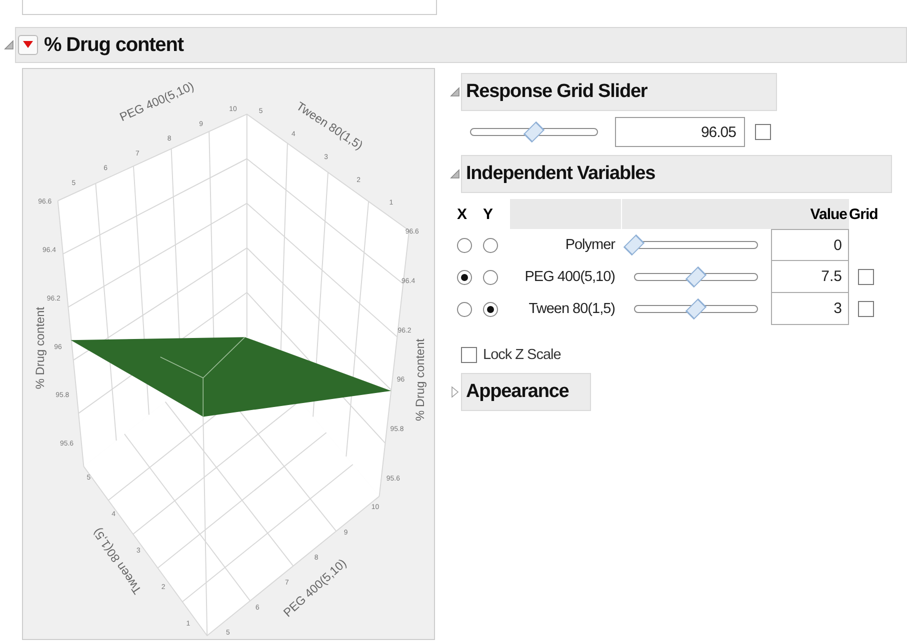 The image size is (907, 644). I want to click on column-header: Value, so click(810, 214).